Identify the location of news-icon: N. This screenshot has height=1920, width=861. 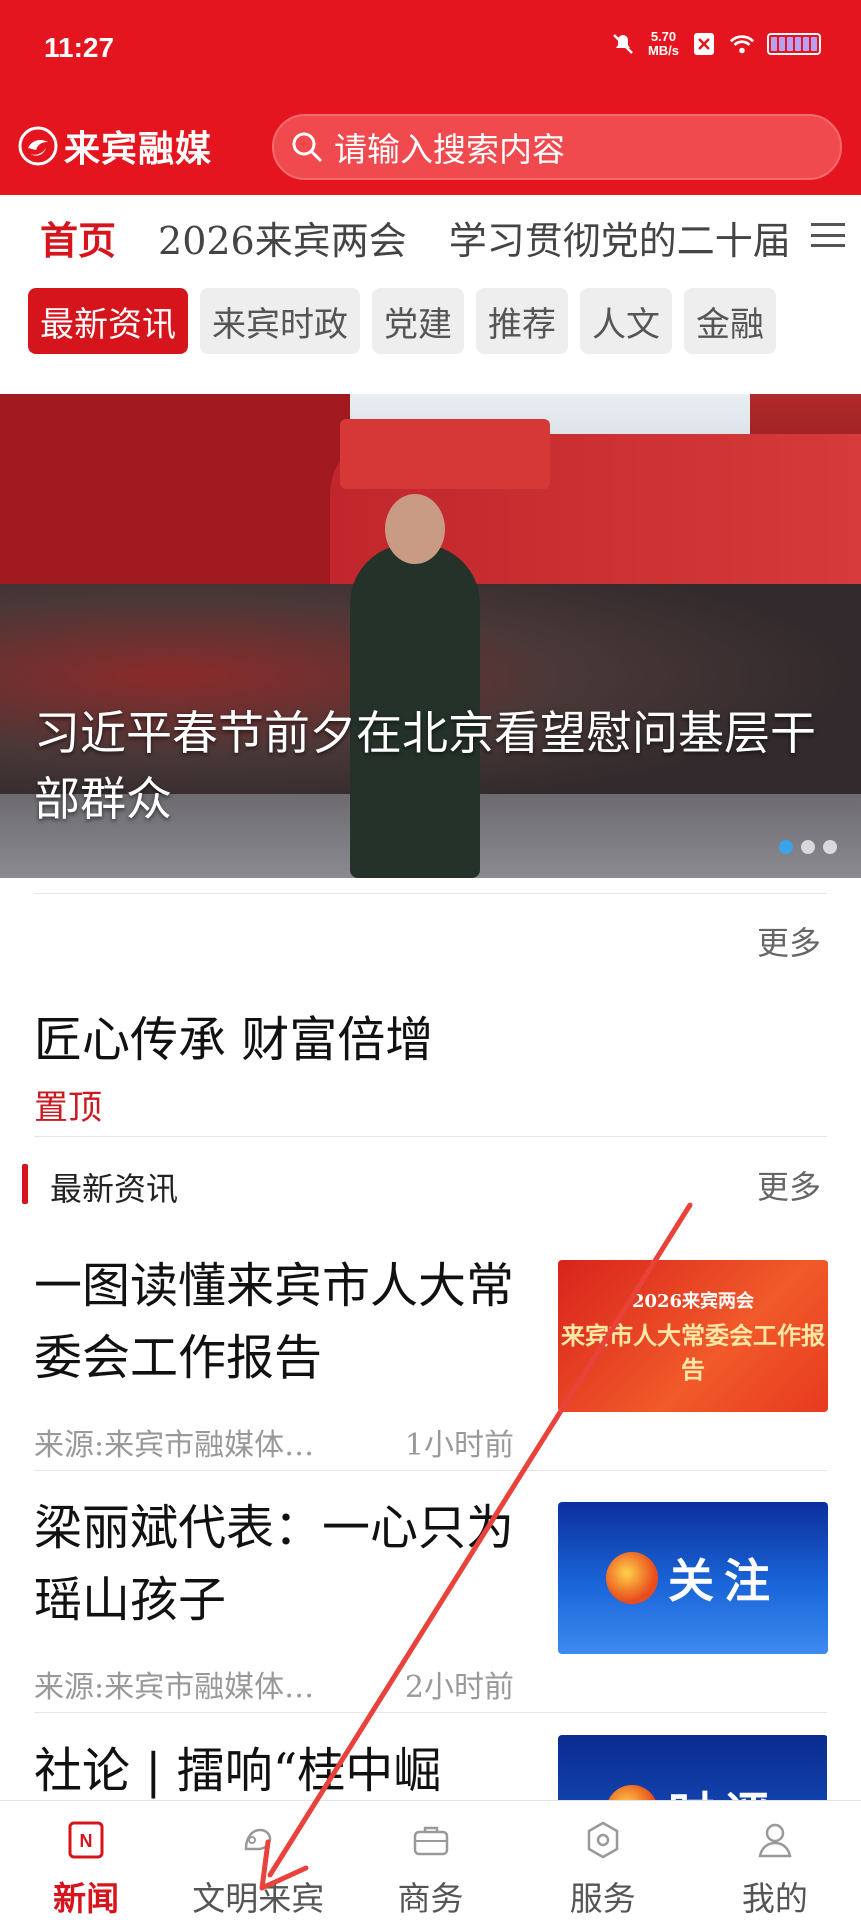
(86, 1839).